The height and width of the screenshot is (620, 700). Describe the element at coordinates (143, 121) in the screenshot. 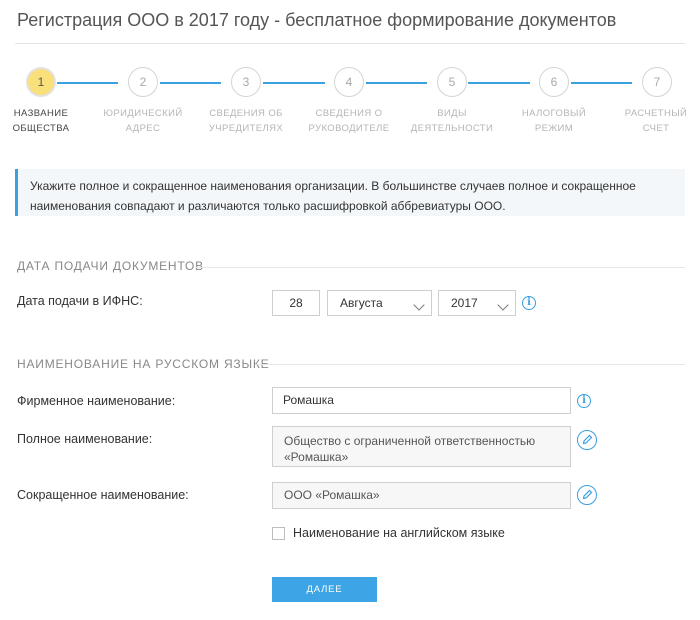

I see `step-2-label: Юридический адрес` at that location.